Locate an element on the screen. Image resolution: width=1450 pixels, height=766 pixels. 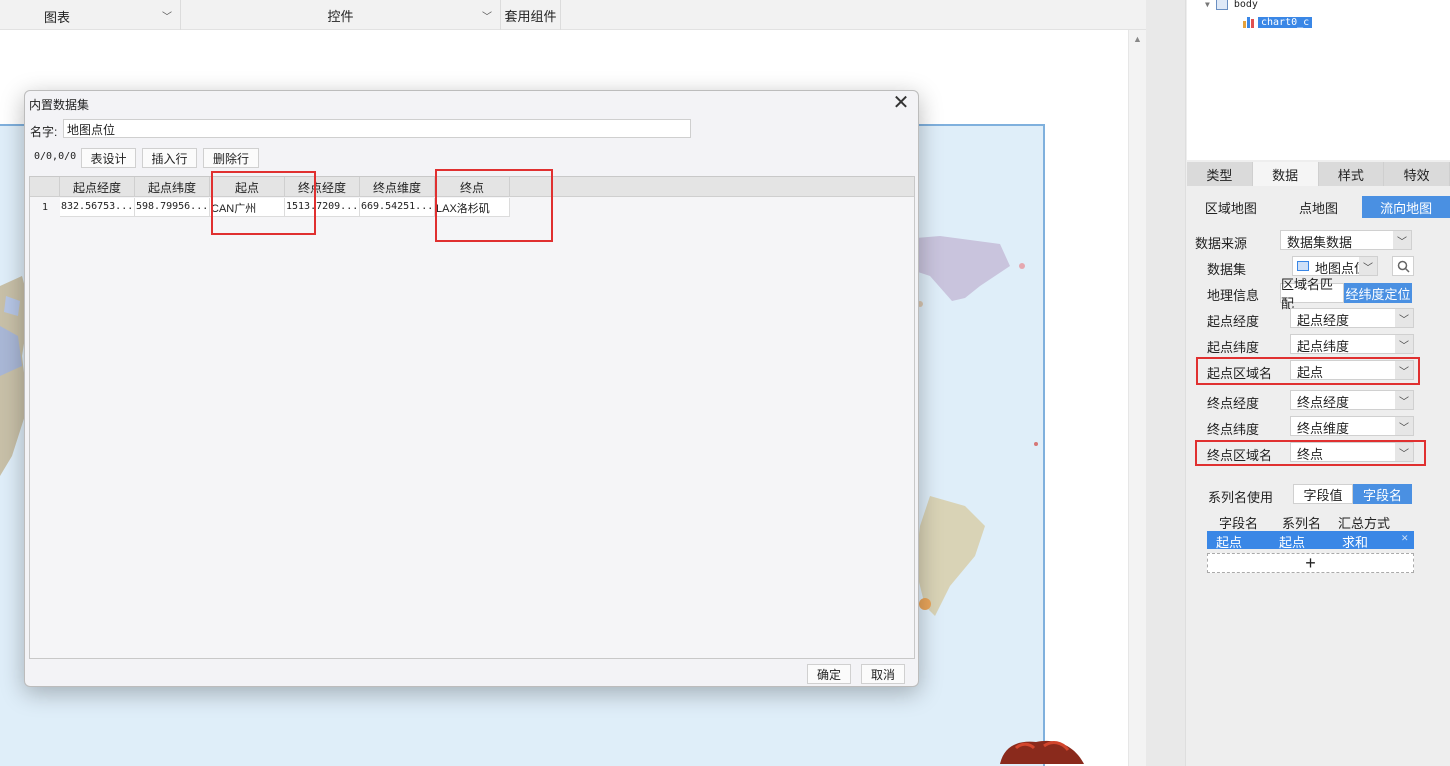
end-lat-row: 终点纬度 终点维度 ﹀ is located at coordinates (1318, 427).